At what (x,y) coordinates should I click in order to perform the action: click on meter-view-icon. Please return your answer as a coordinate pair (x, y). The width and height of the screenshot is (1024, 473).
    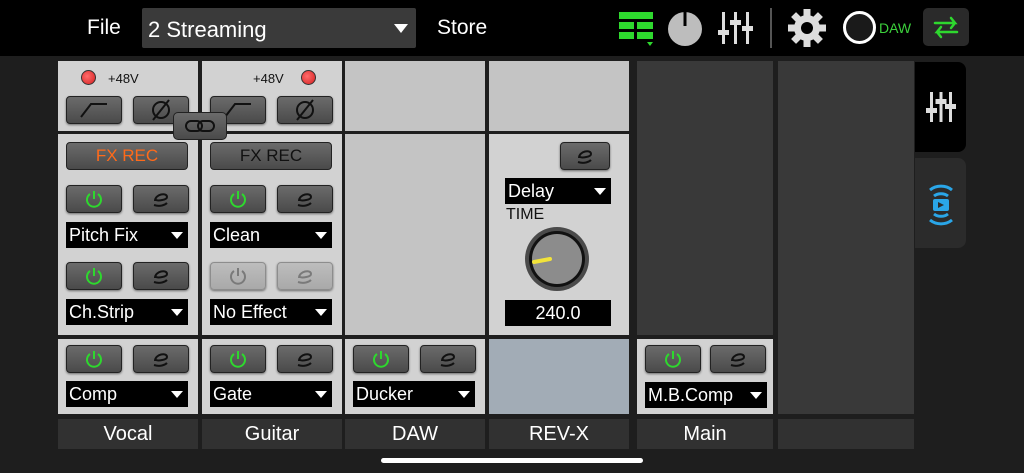
    Looking at the image, I should click on (636, 28).